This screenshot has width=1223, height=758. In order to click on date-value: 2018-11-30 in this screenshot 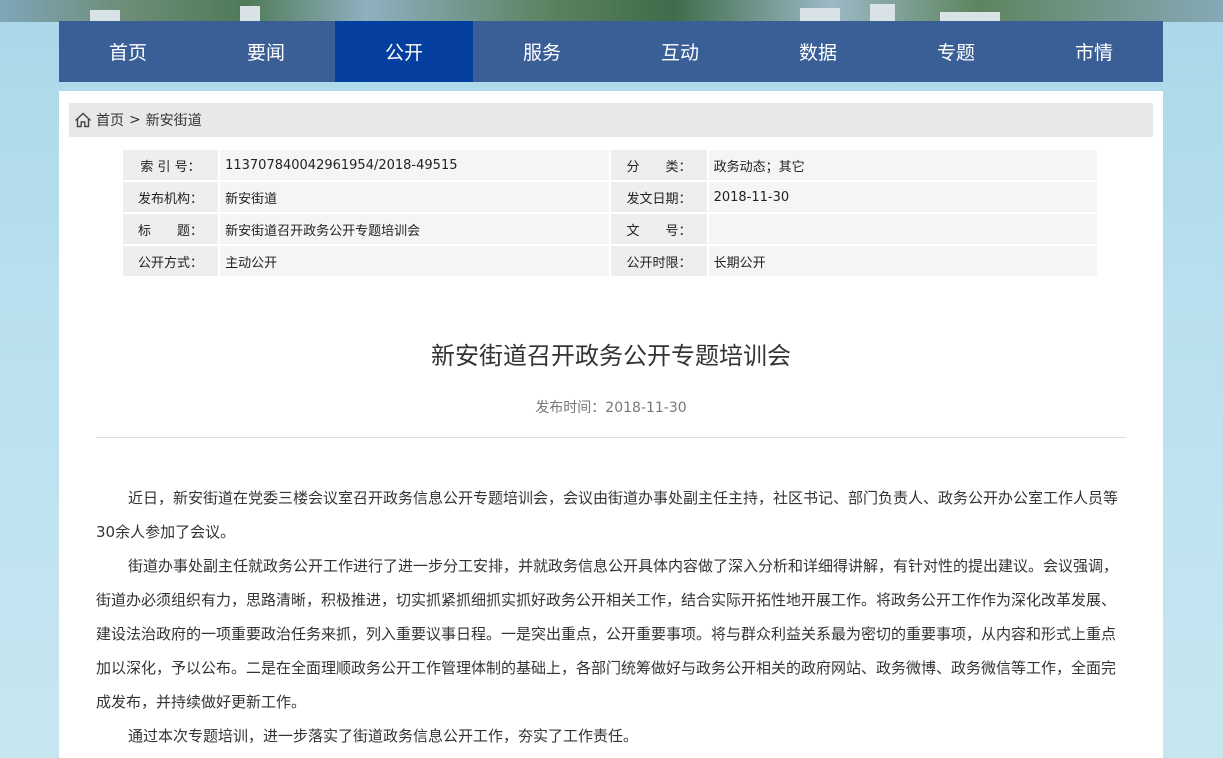, I will do `click(902, 197)`.